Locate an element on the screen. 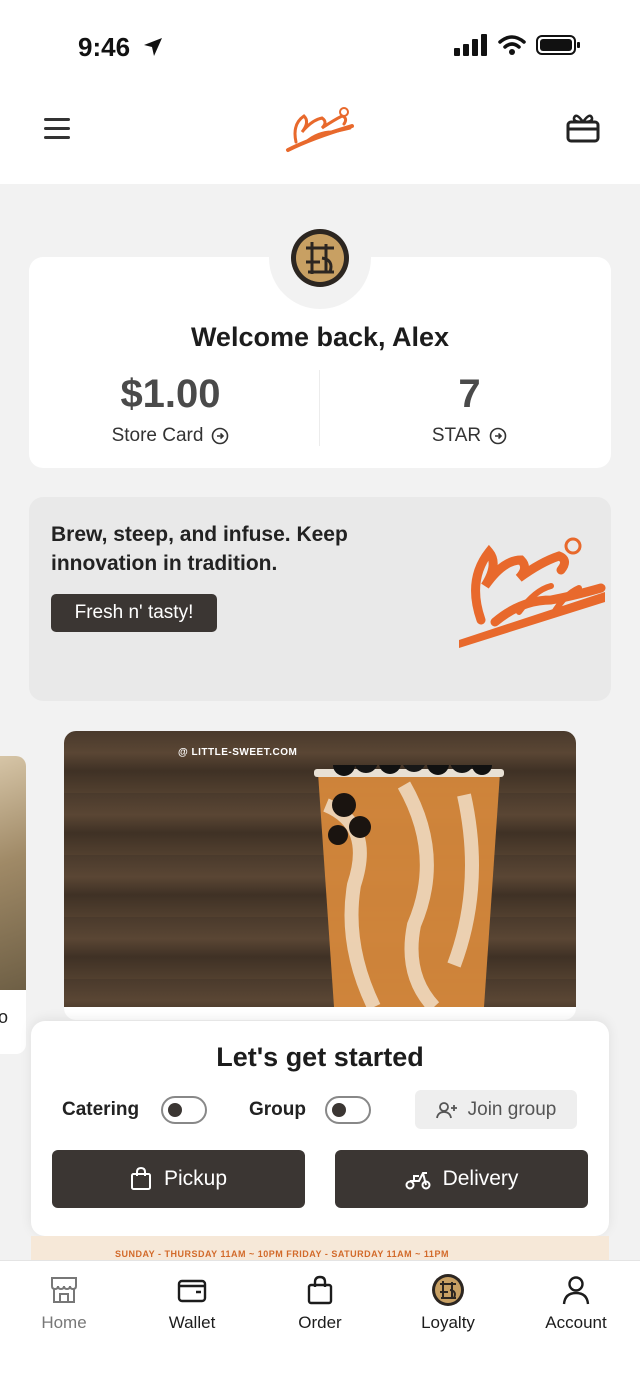  tab-home: Home is located at coordinates (64, 1303).